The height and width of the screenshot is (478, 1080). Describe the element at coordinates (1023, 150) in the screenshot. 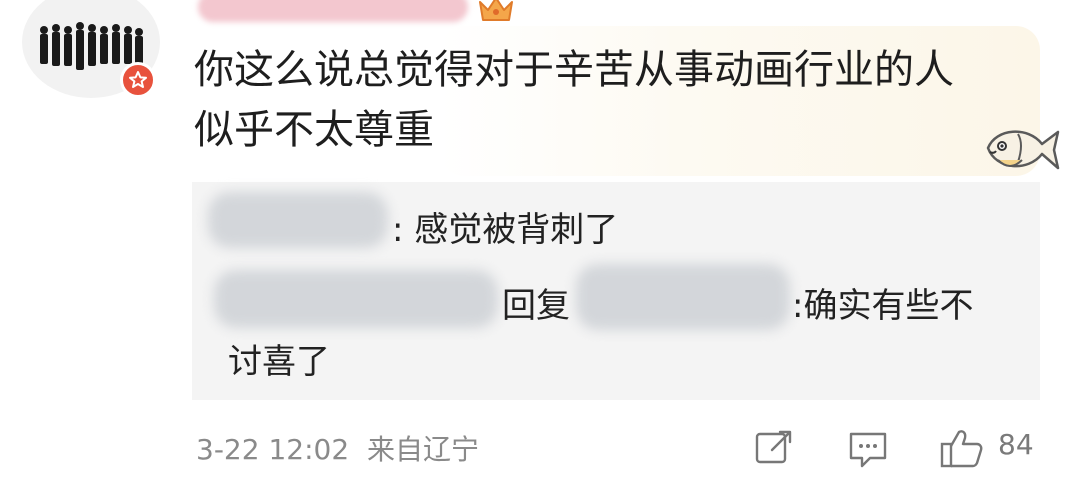

I see `fish-sticker-icon` at that location.